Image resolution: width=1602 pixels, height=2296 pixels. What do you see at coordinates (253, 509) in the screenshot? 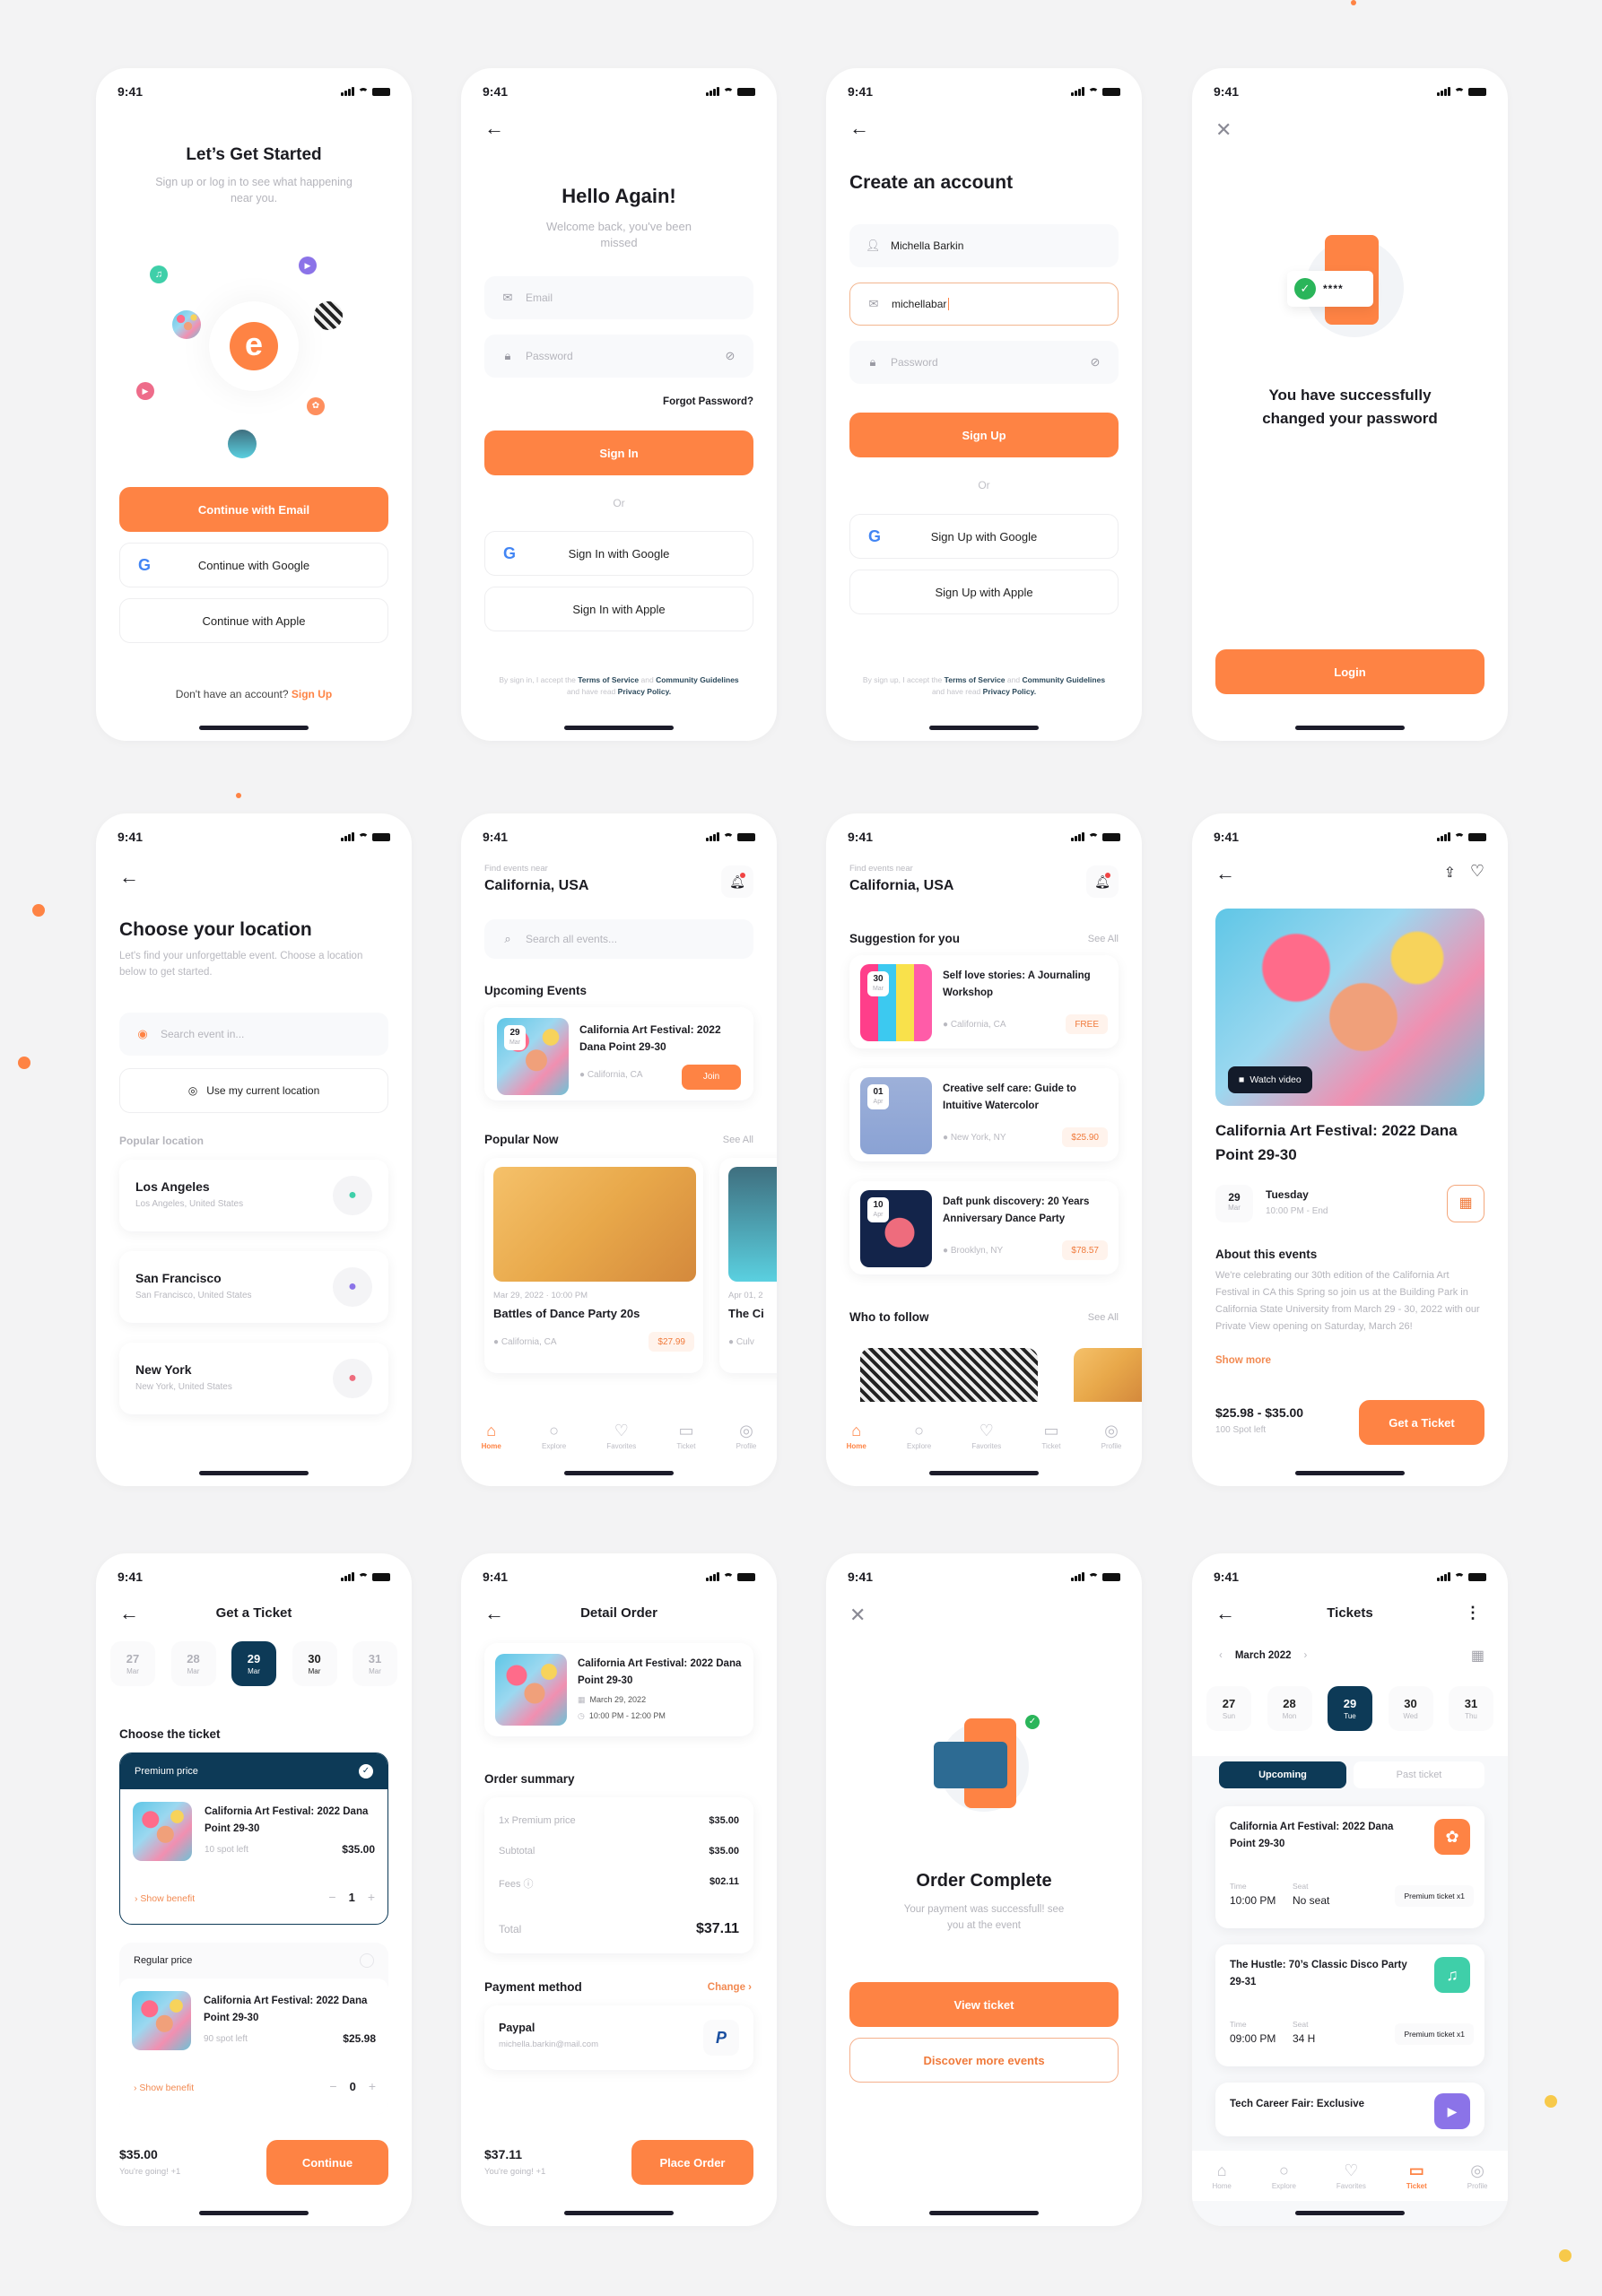
I see `continue-email-button: Continue with Email` at bounding box center [253, 509].